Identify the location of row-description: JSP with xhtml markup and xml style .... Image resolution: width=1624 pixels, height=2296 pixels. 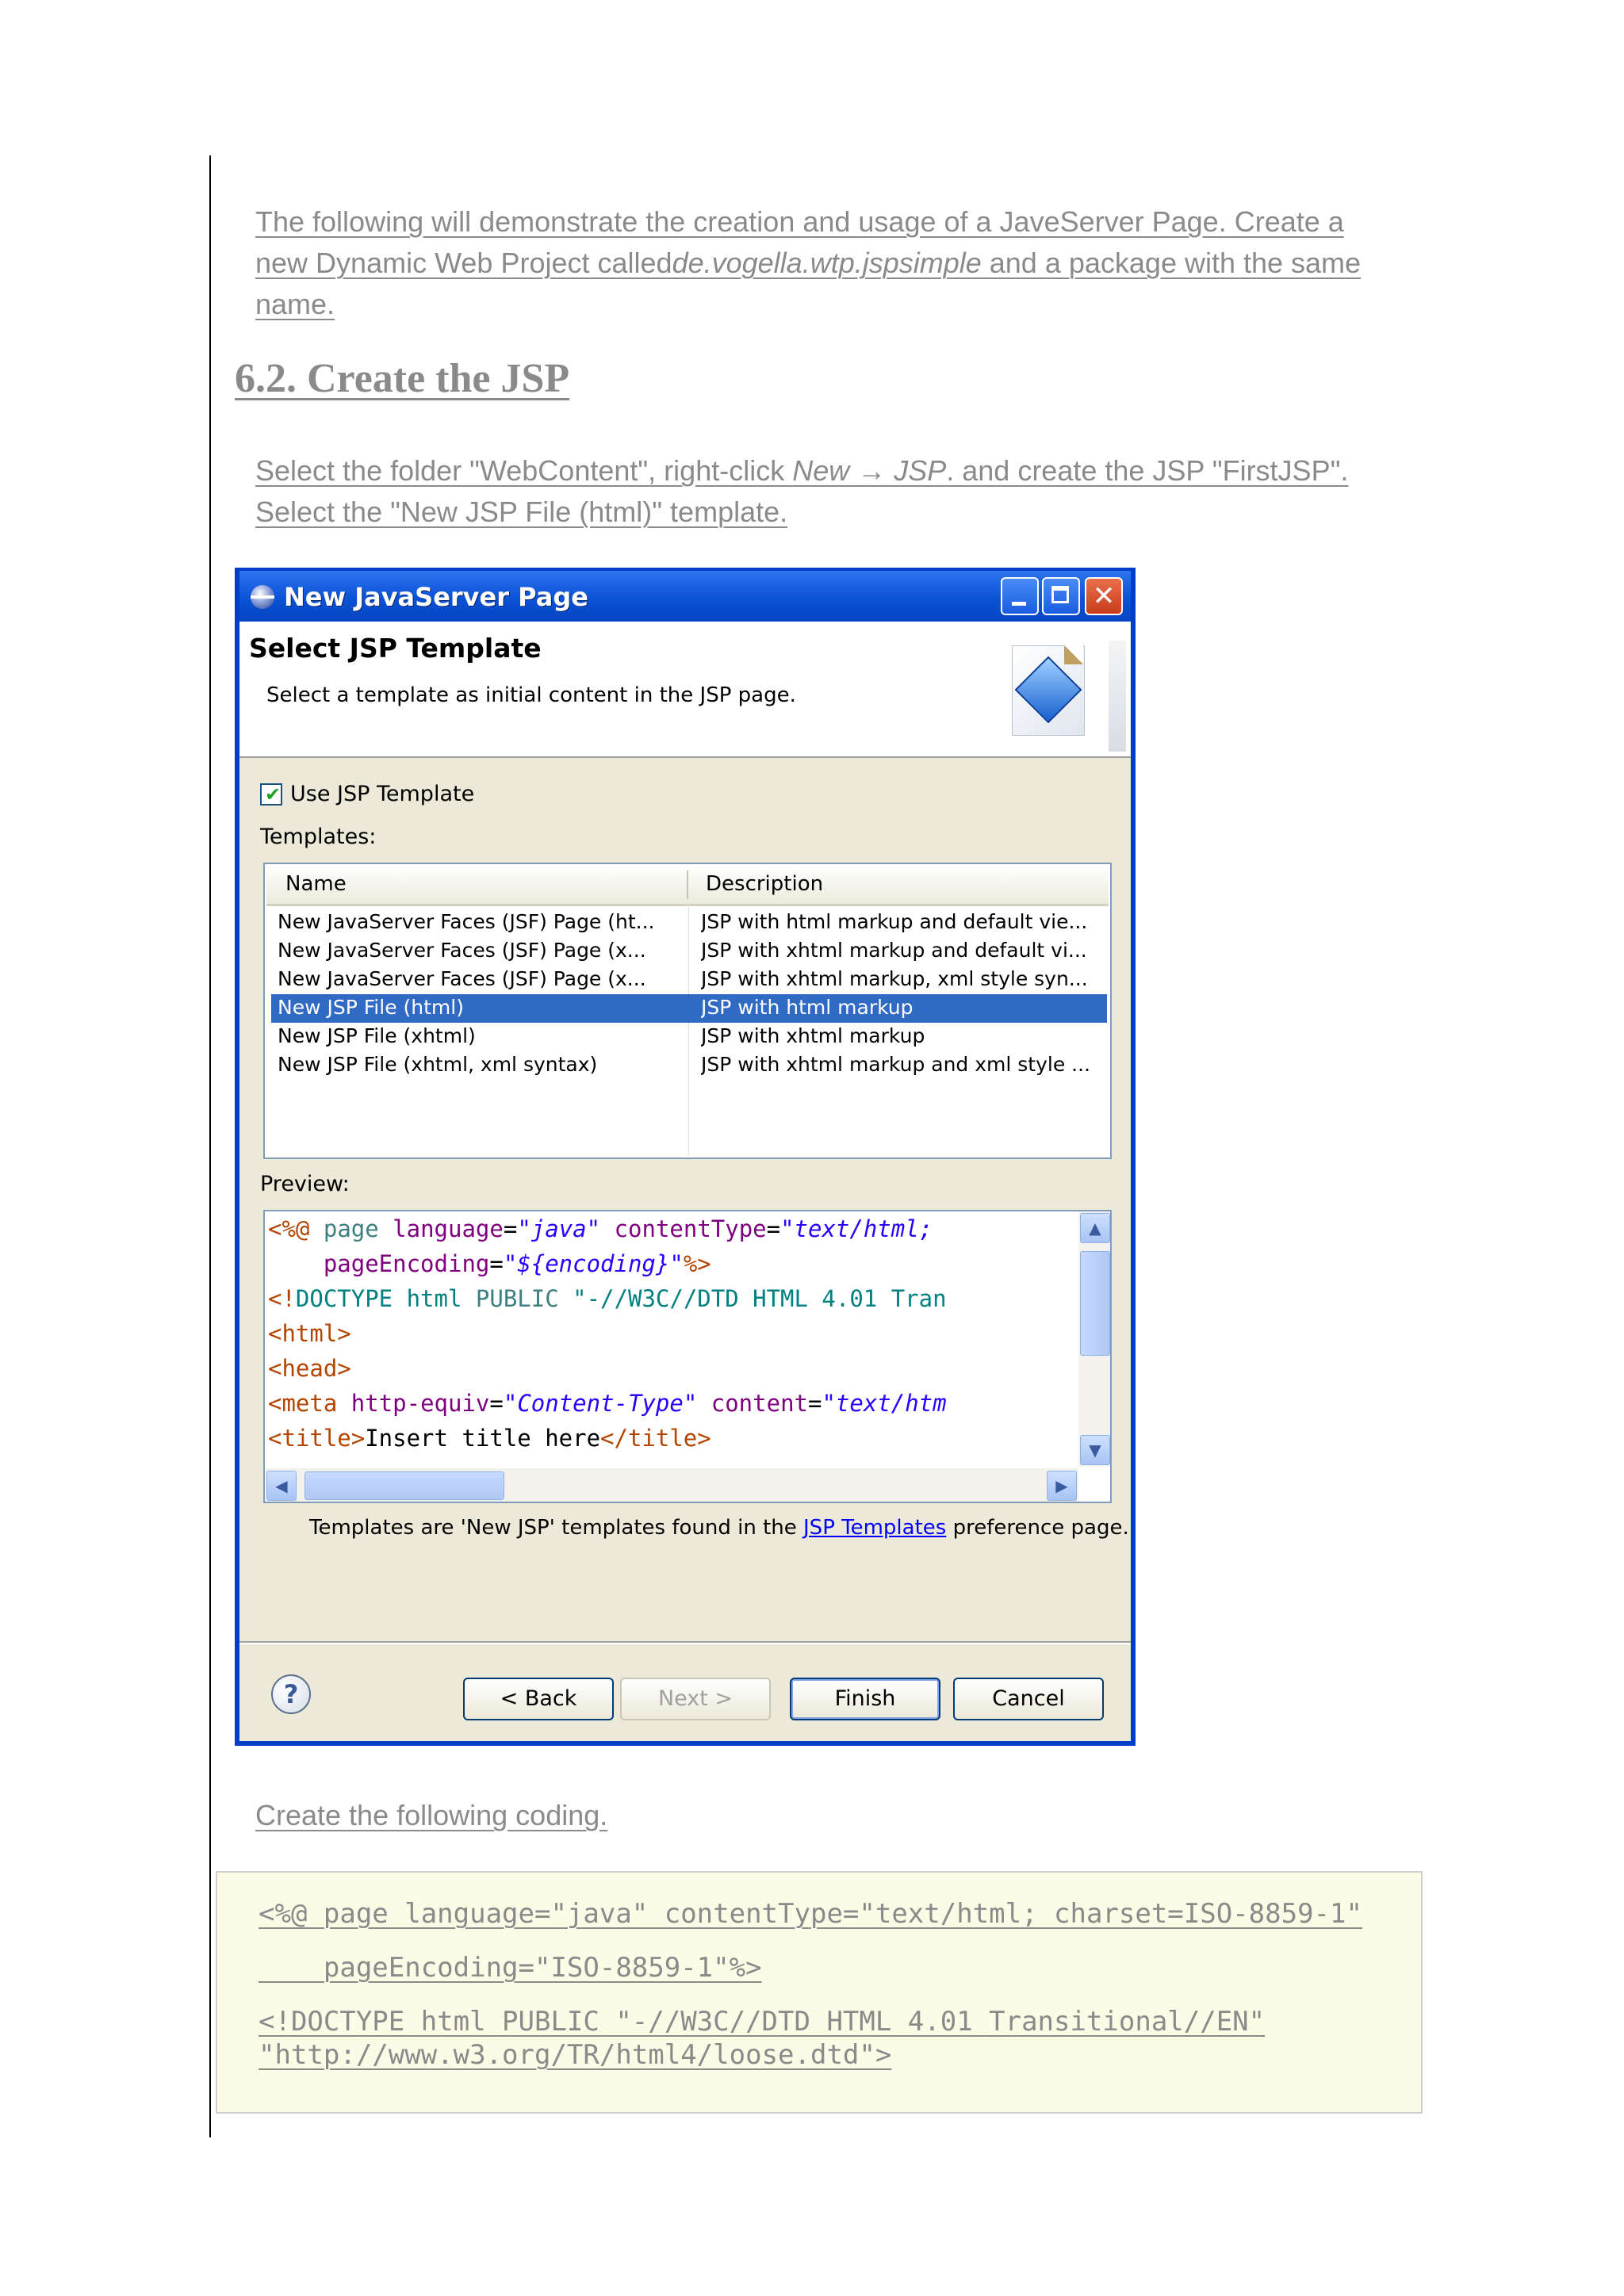
(896, 1065).